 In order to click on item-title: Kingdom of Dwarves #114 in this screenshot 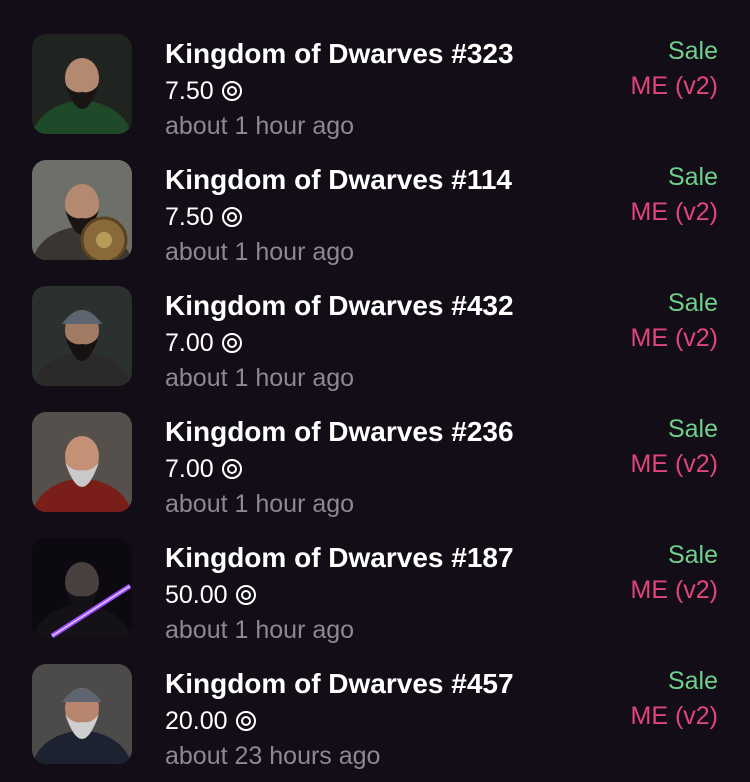, I will do `click(338, 180)`.